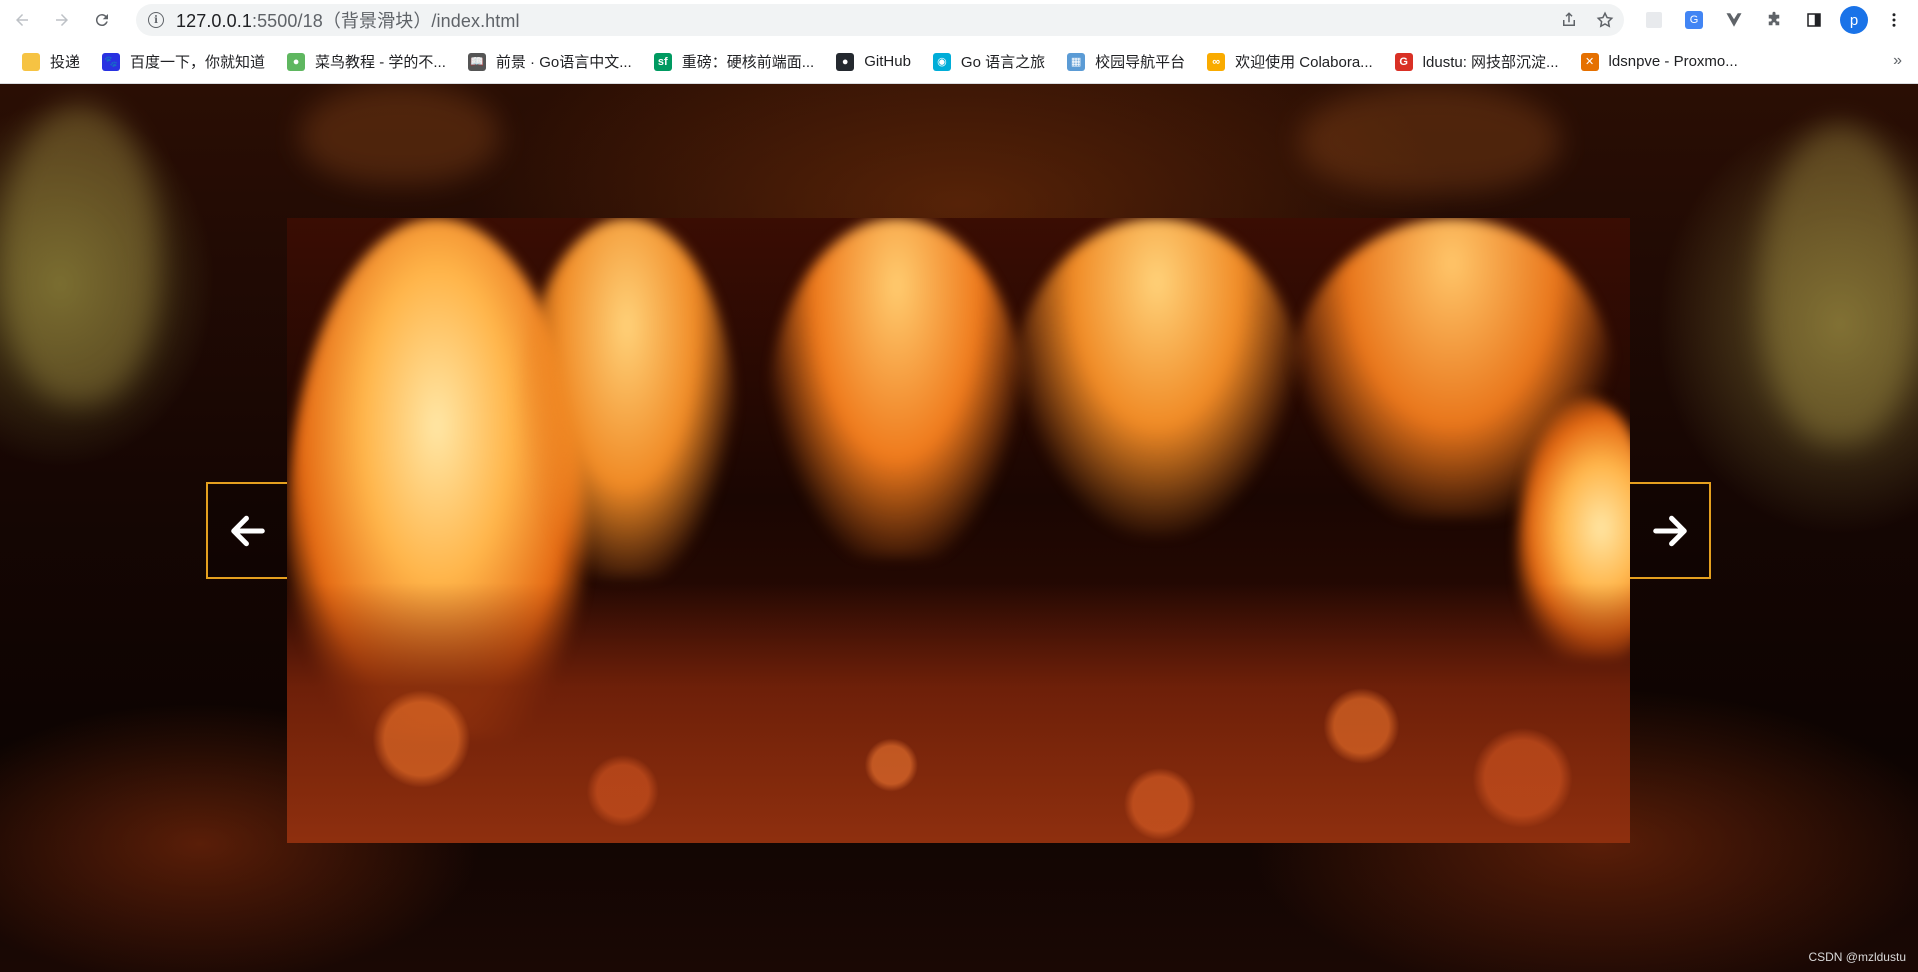  I want to click on url-path: :5500/18（背景滑块）/index.html, so click(385, 21).